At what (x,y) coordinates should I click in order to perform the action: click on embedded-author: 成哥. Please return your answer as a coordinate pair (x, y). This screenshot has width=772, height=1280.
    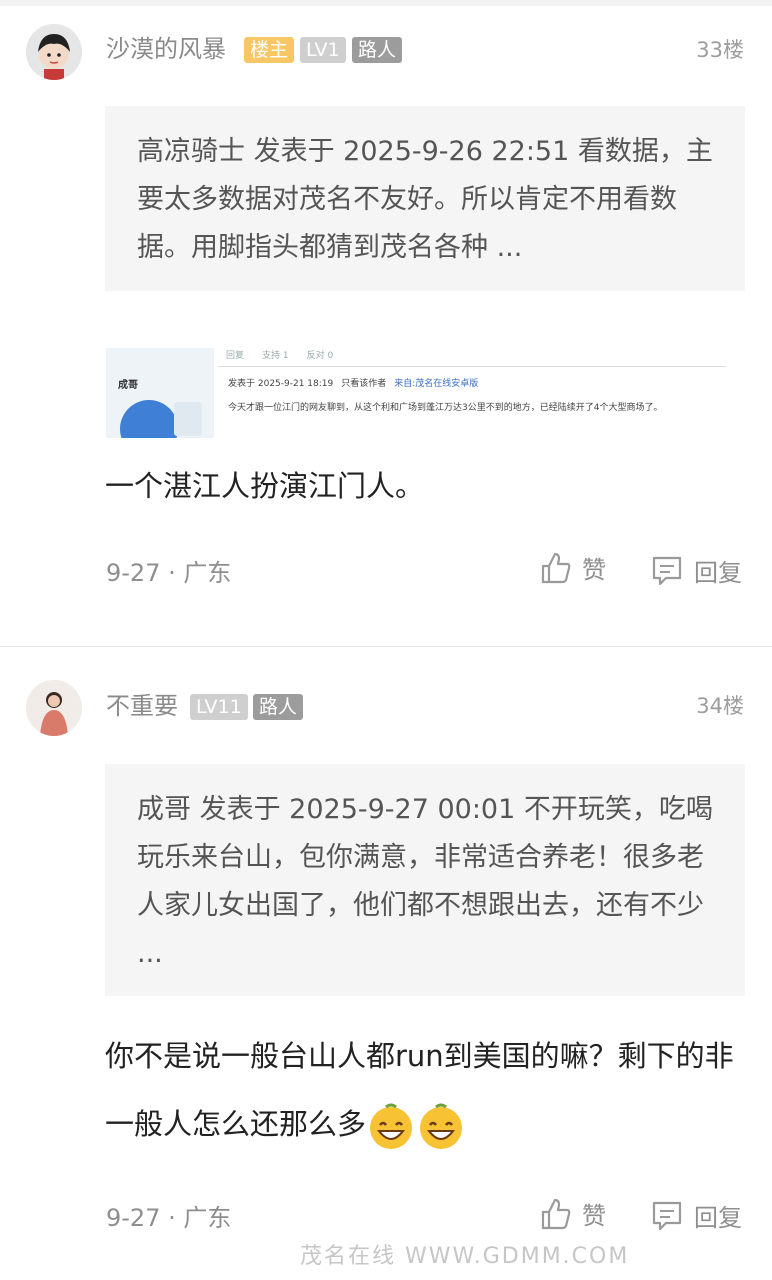
    Looking at the image, I should click on (128, 385).